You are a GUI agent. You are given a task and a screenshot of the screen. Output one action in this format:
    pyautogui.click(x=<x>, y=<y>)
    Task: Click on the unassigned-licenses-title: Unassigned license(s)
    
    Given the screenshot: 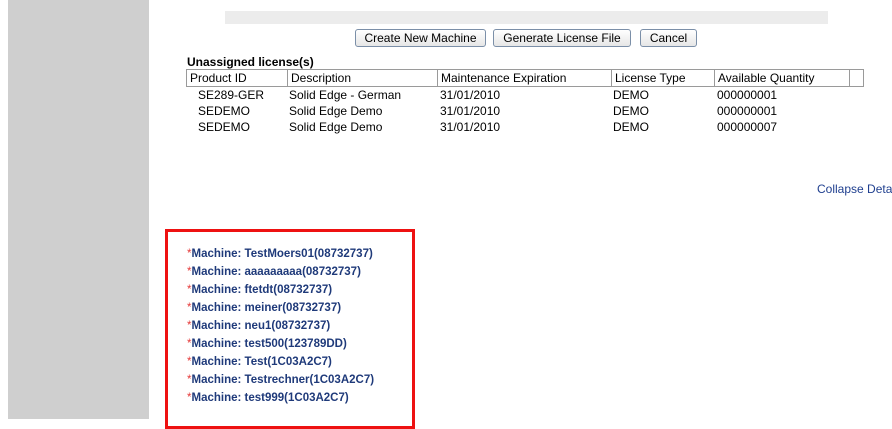 What is the action you would take?
    pyautogui.click(x=250, y=62)
    